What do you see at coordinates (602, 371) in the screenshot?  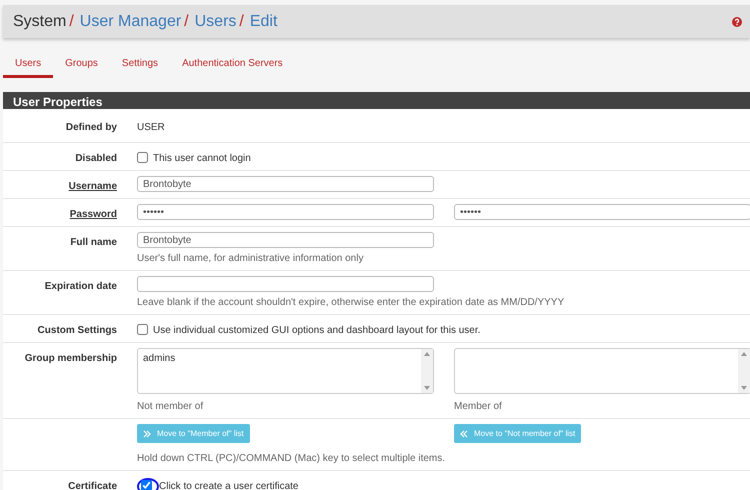 I see `list-box` at bounding box center [602, 371].